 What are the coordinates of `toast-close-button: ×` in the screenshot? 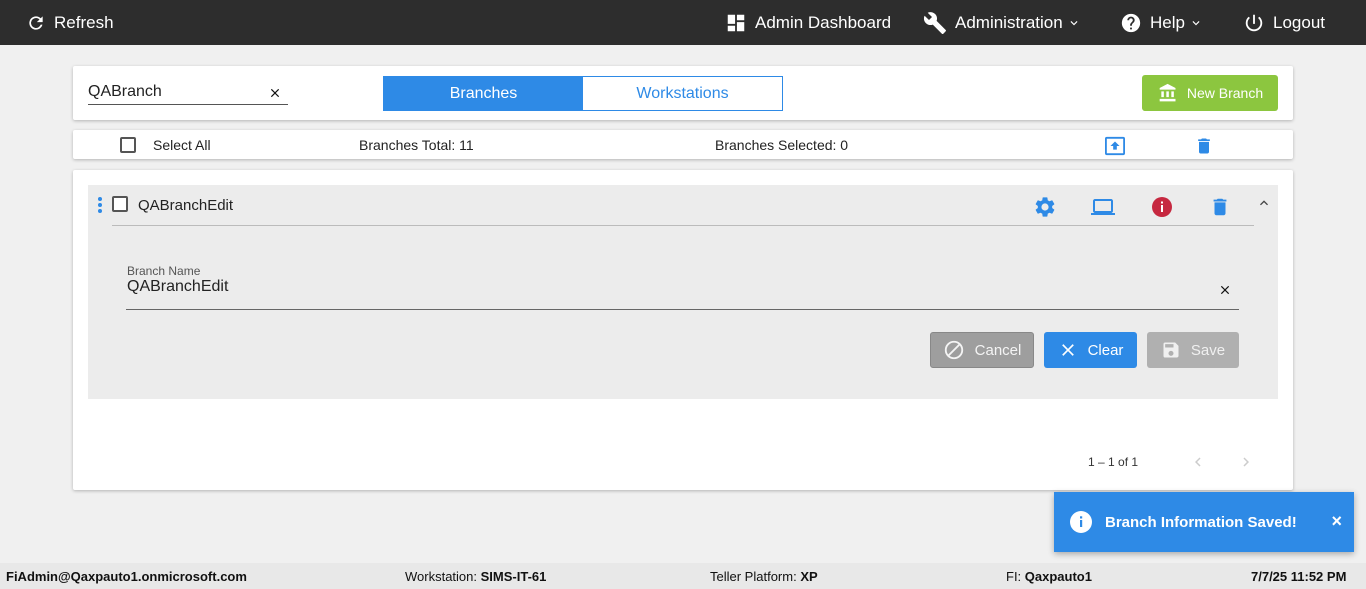 It's located at (1336, 521).